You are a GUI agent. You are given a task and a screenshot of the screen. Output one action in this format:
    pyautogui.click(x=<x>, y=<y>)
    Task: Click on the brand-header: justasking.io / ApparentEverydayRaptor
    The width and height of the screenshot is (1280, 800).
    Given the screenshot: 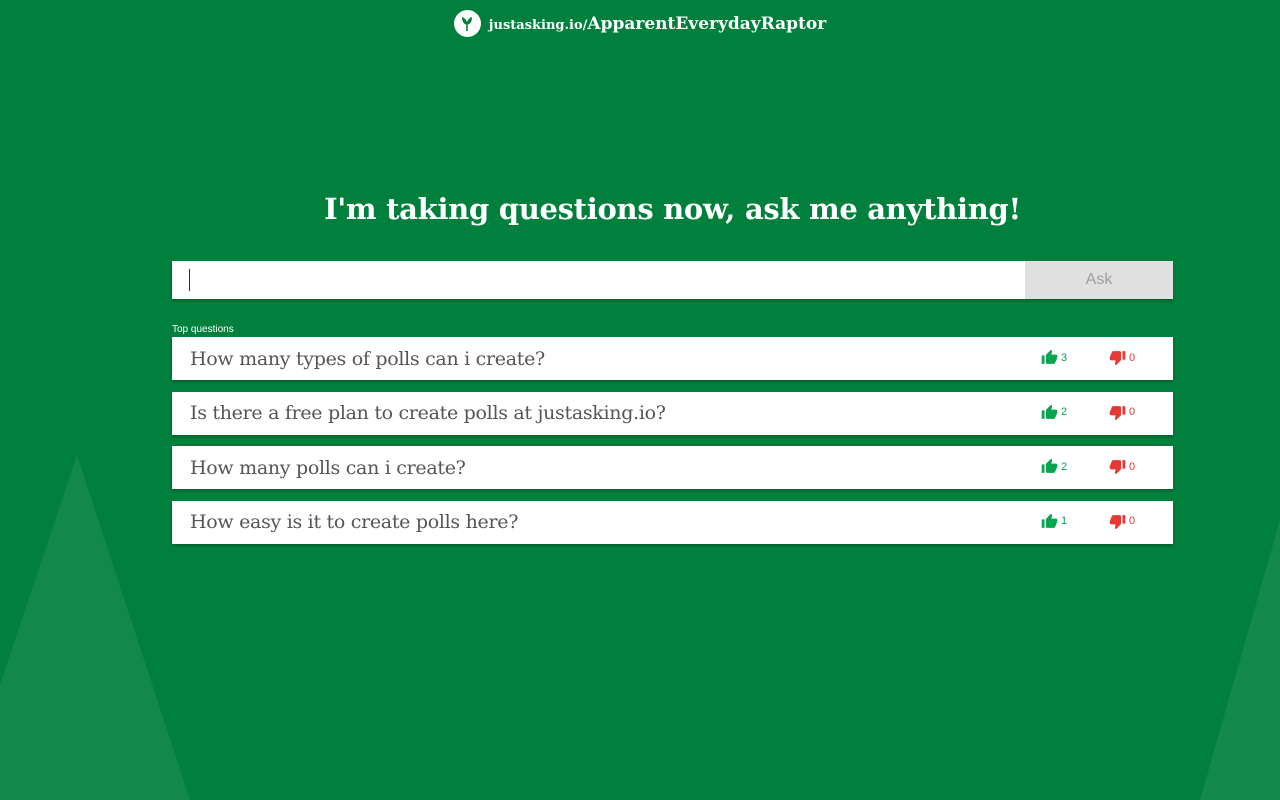 What is the action you would take?
    pyautogui.click(x=640, y=23)
    